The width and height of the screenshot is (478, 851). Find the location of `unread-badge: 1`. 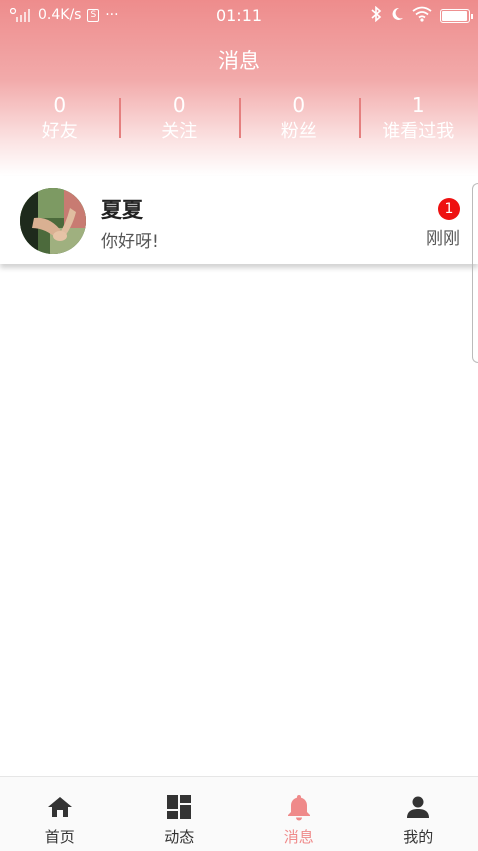

unread-badge: 1 is located at coordinates (449, 209).